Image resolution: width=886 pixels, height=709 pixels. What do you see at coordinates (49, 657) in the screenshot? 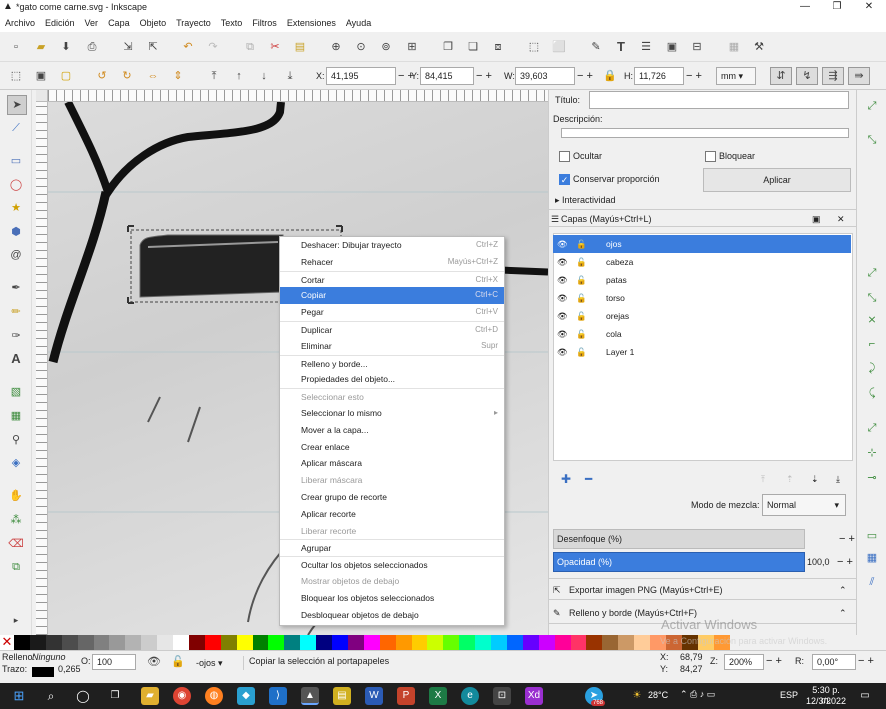
I see `fill-value: Ninguno` at bounding box center [49, 657].